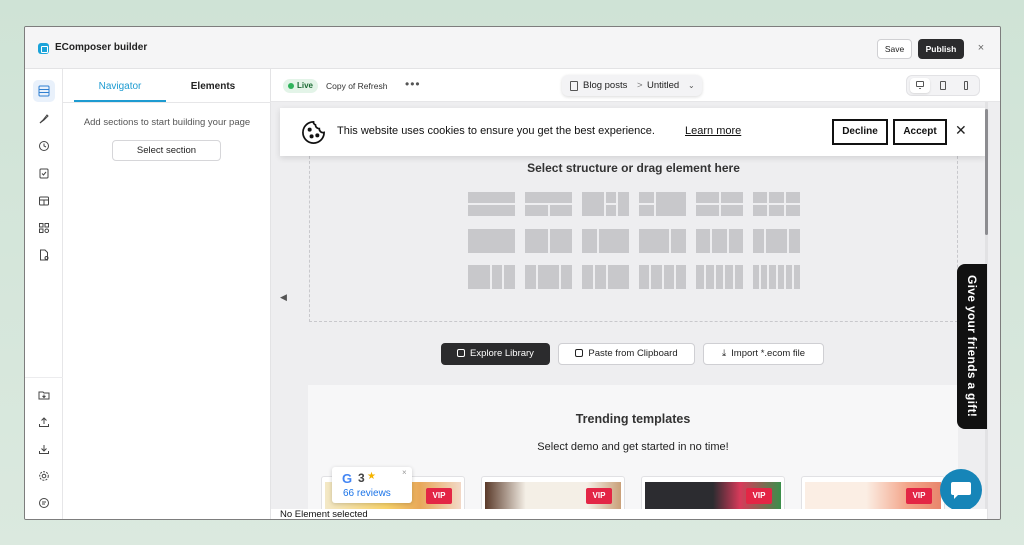 This screenshot has height=545, width=1024. I want to click on reviews-widget: G 3 ★ 66 reviews ×, so click(372, 485).